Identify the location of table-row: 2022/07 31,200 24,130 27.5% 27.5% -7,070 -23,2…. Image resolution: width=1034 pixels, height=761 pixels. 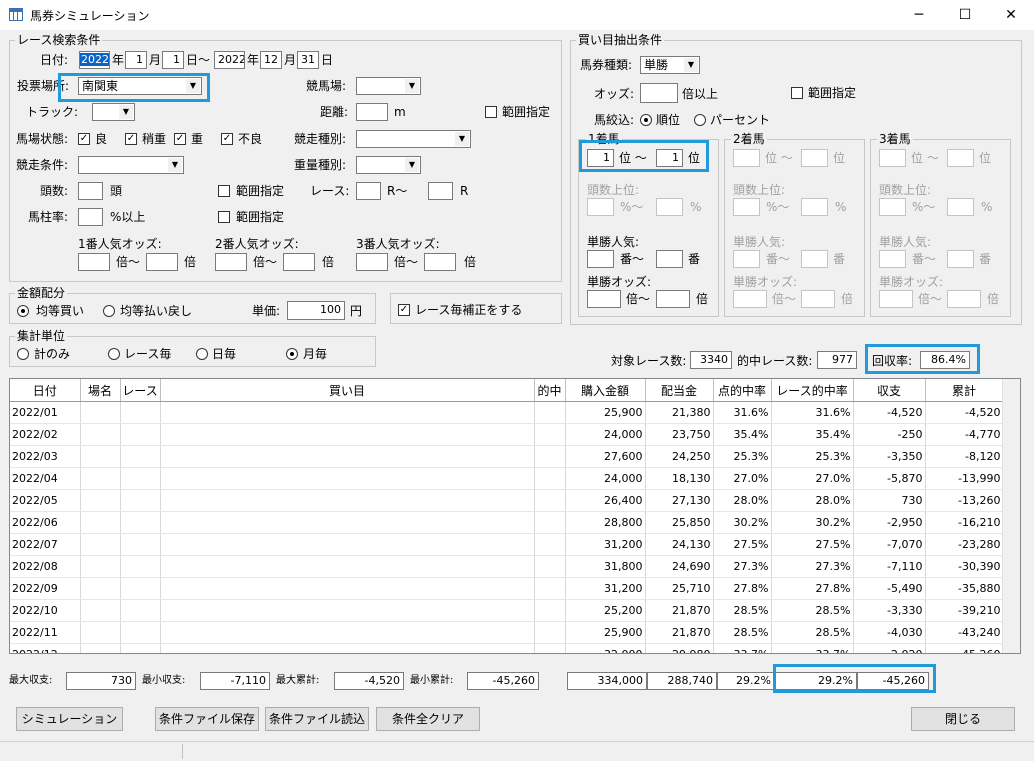
(507, 544).